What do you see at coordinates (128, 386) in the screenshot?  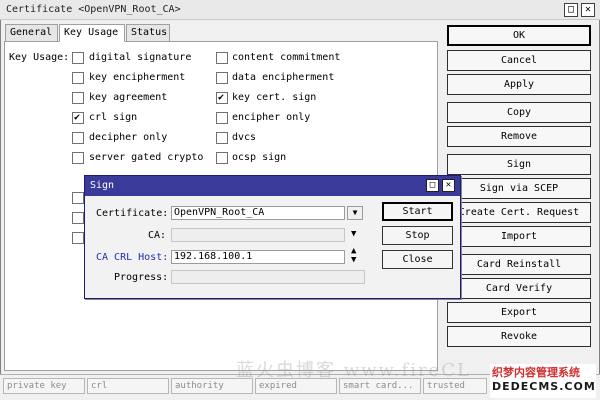 I see `status-crl: crl` at bounding box center [128, 386].